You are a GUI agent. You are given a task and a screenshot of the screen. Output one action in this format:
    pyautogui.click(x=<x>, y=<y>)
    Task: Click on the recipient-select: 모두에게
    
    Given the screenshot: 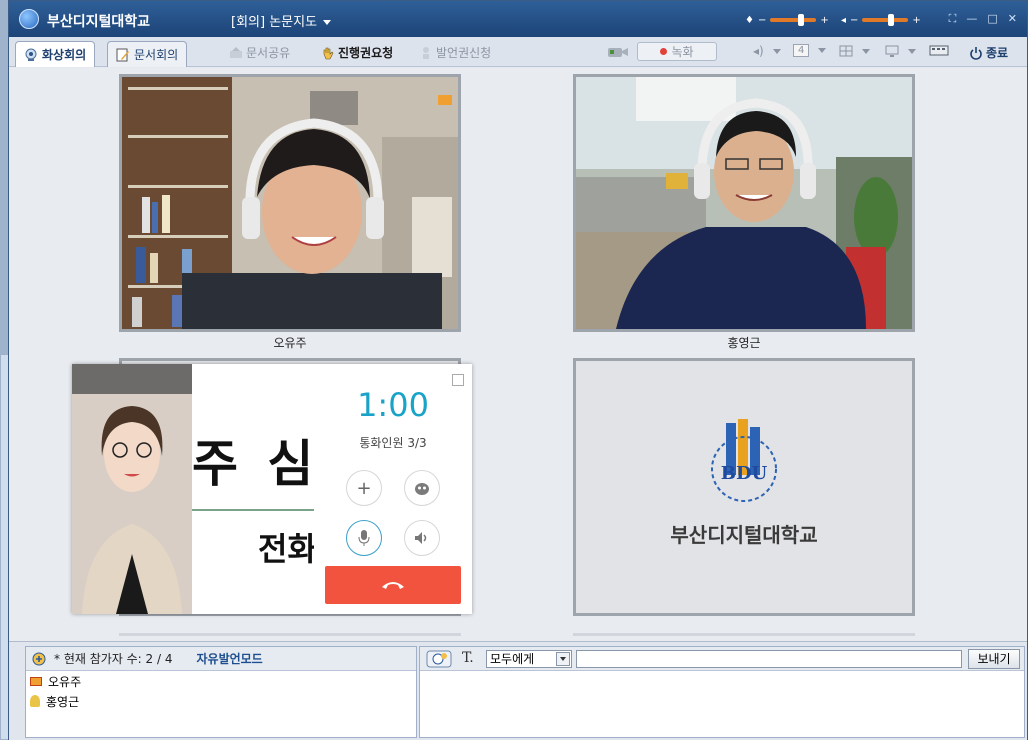 What is the action you would take?
    pyautogui.click(x=529, y=659)
    